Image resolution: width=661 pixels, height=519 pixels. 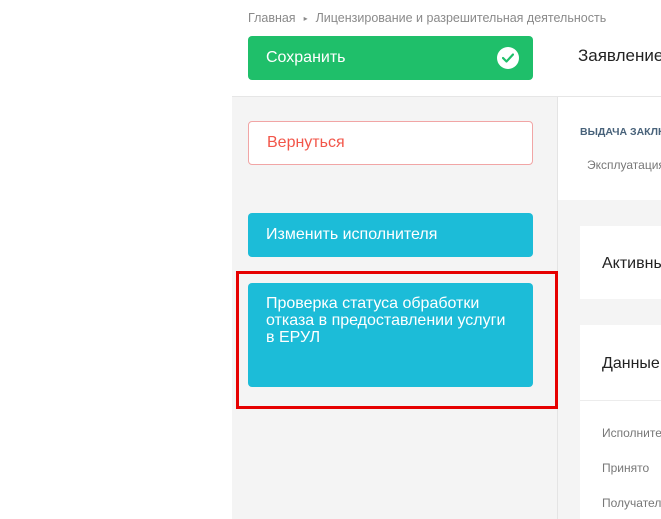 I want to click on active-card-title: Активные, so click(x=631, y=263).